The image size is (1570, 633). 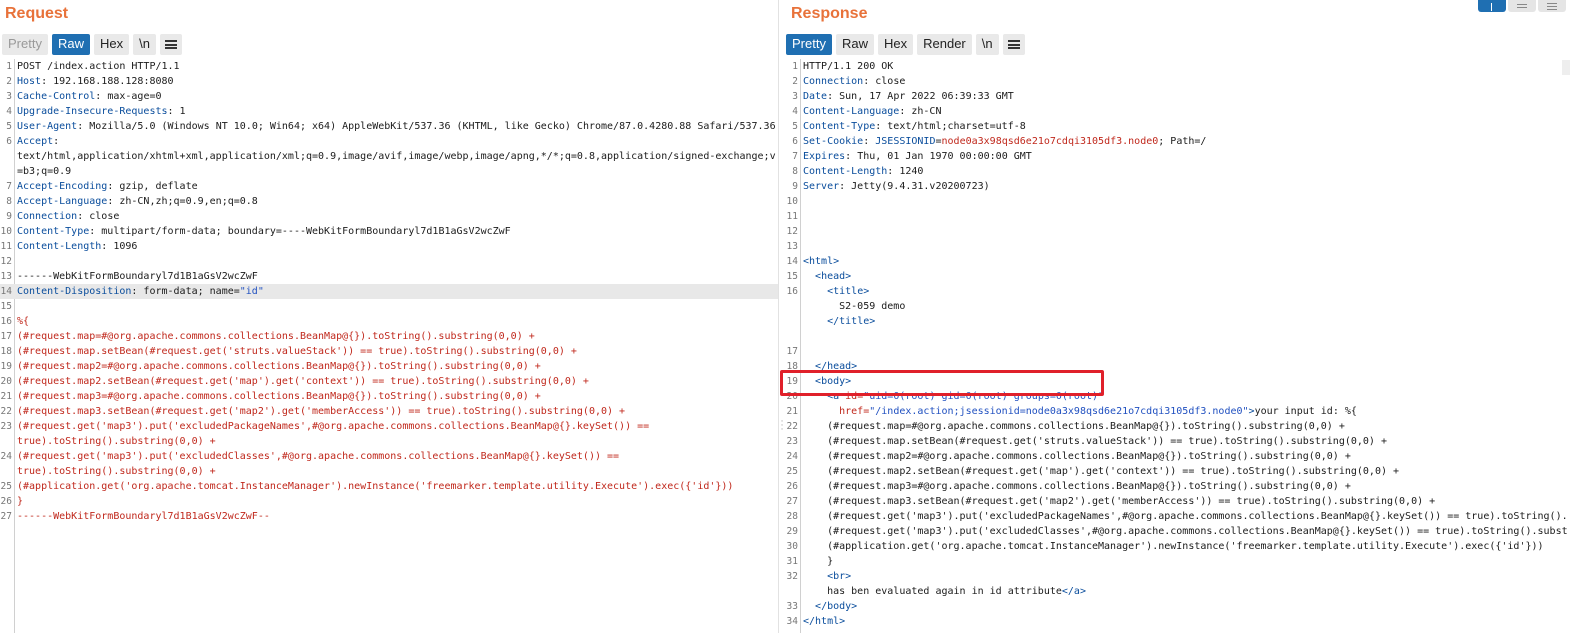 What do you see at coordinates (6, 306) in the screenshot?
I see `line-number: 15` at bounding box center [6, 306].